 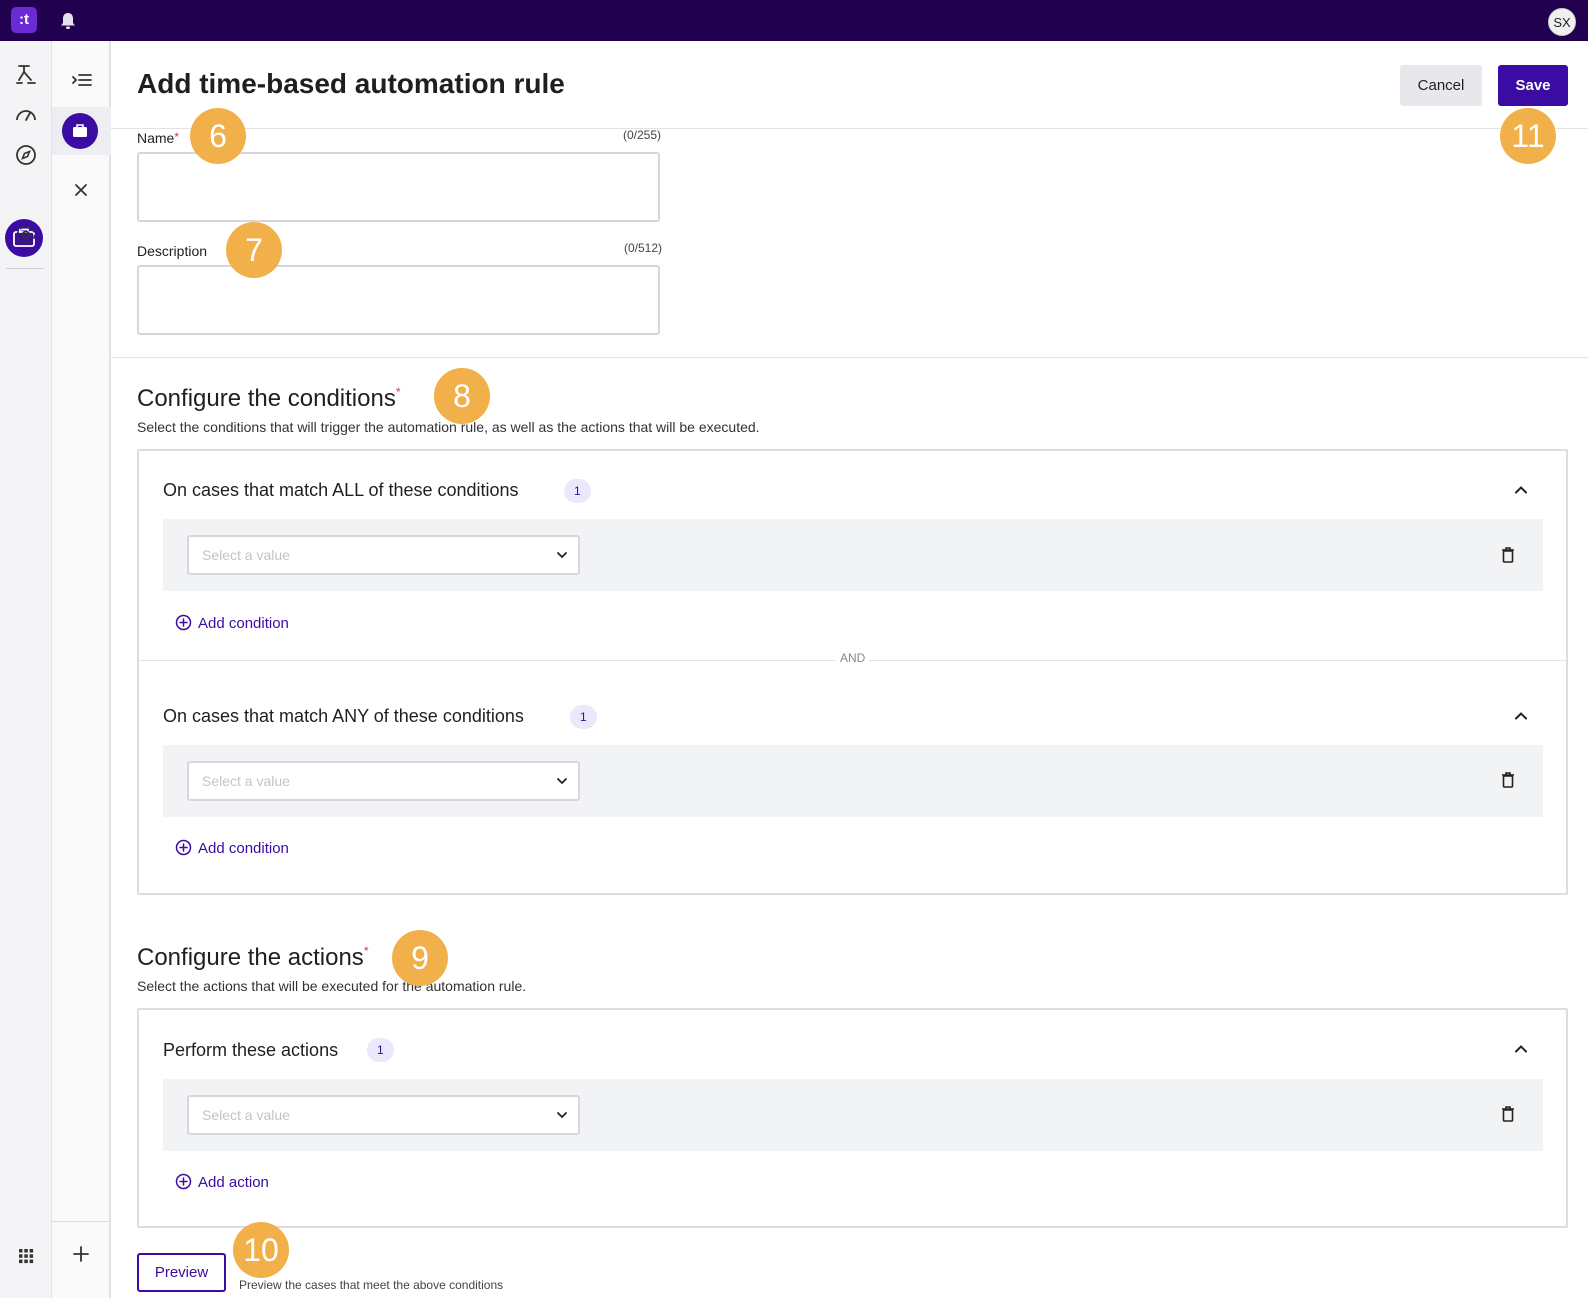 I want to click on subnav-divider, so click(x=81, y=1221).